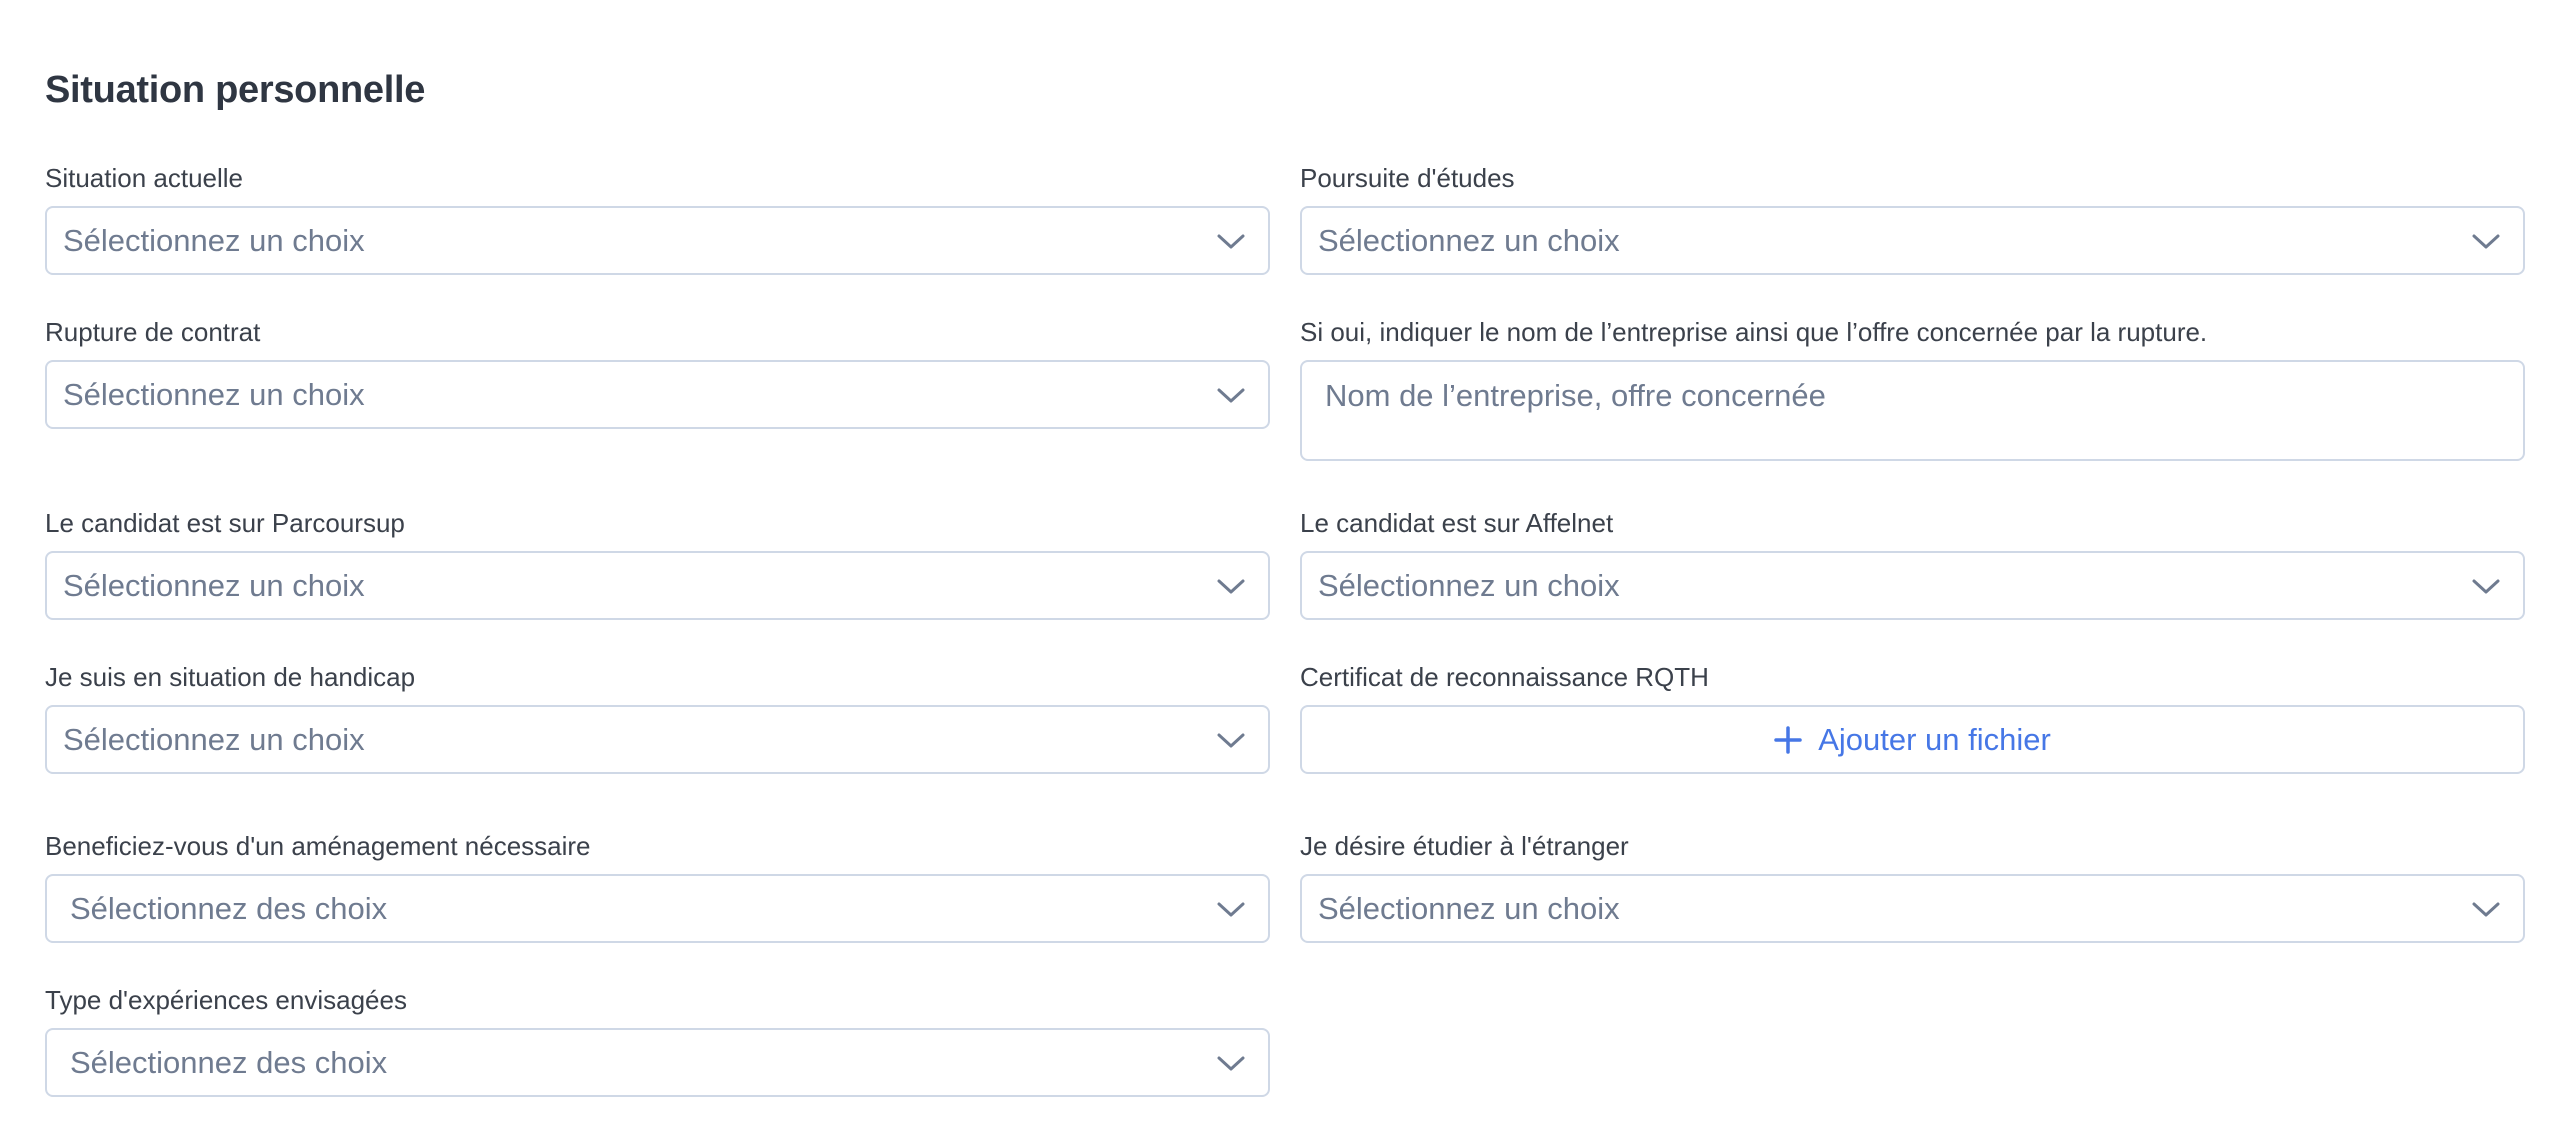  I want to click on field-label: Poursuite d'études, so click(1407, 178).